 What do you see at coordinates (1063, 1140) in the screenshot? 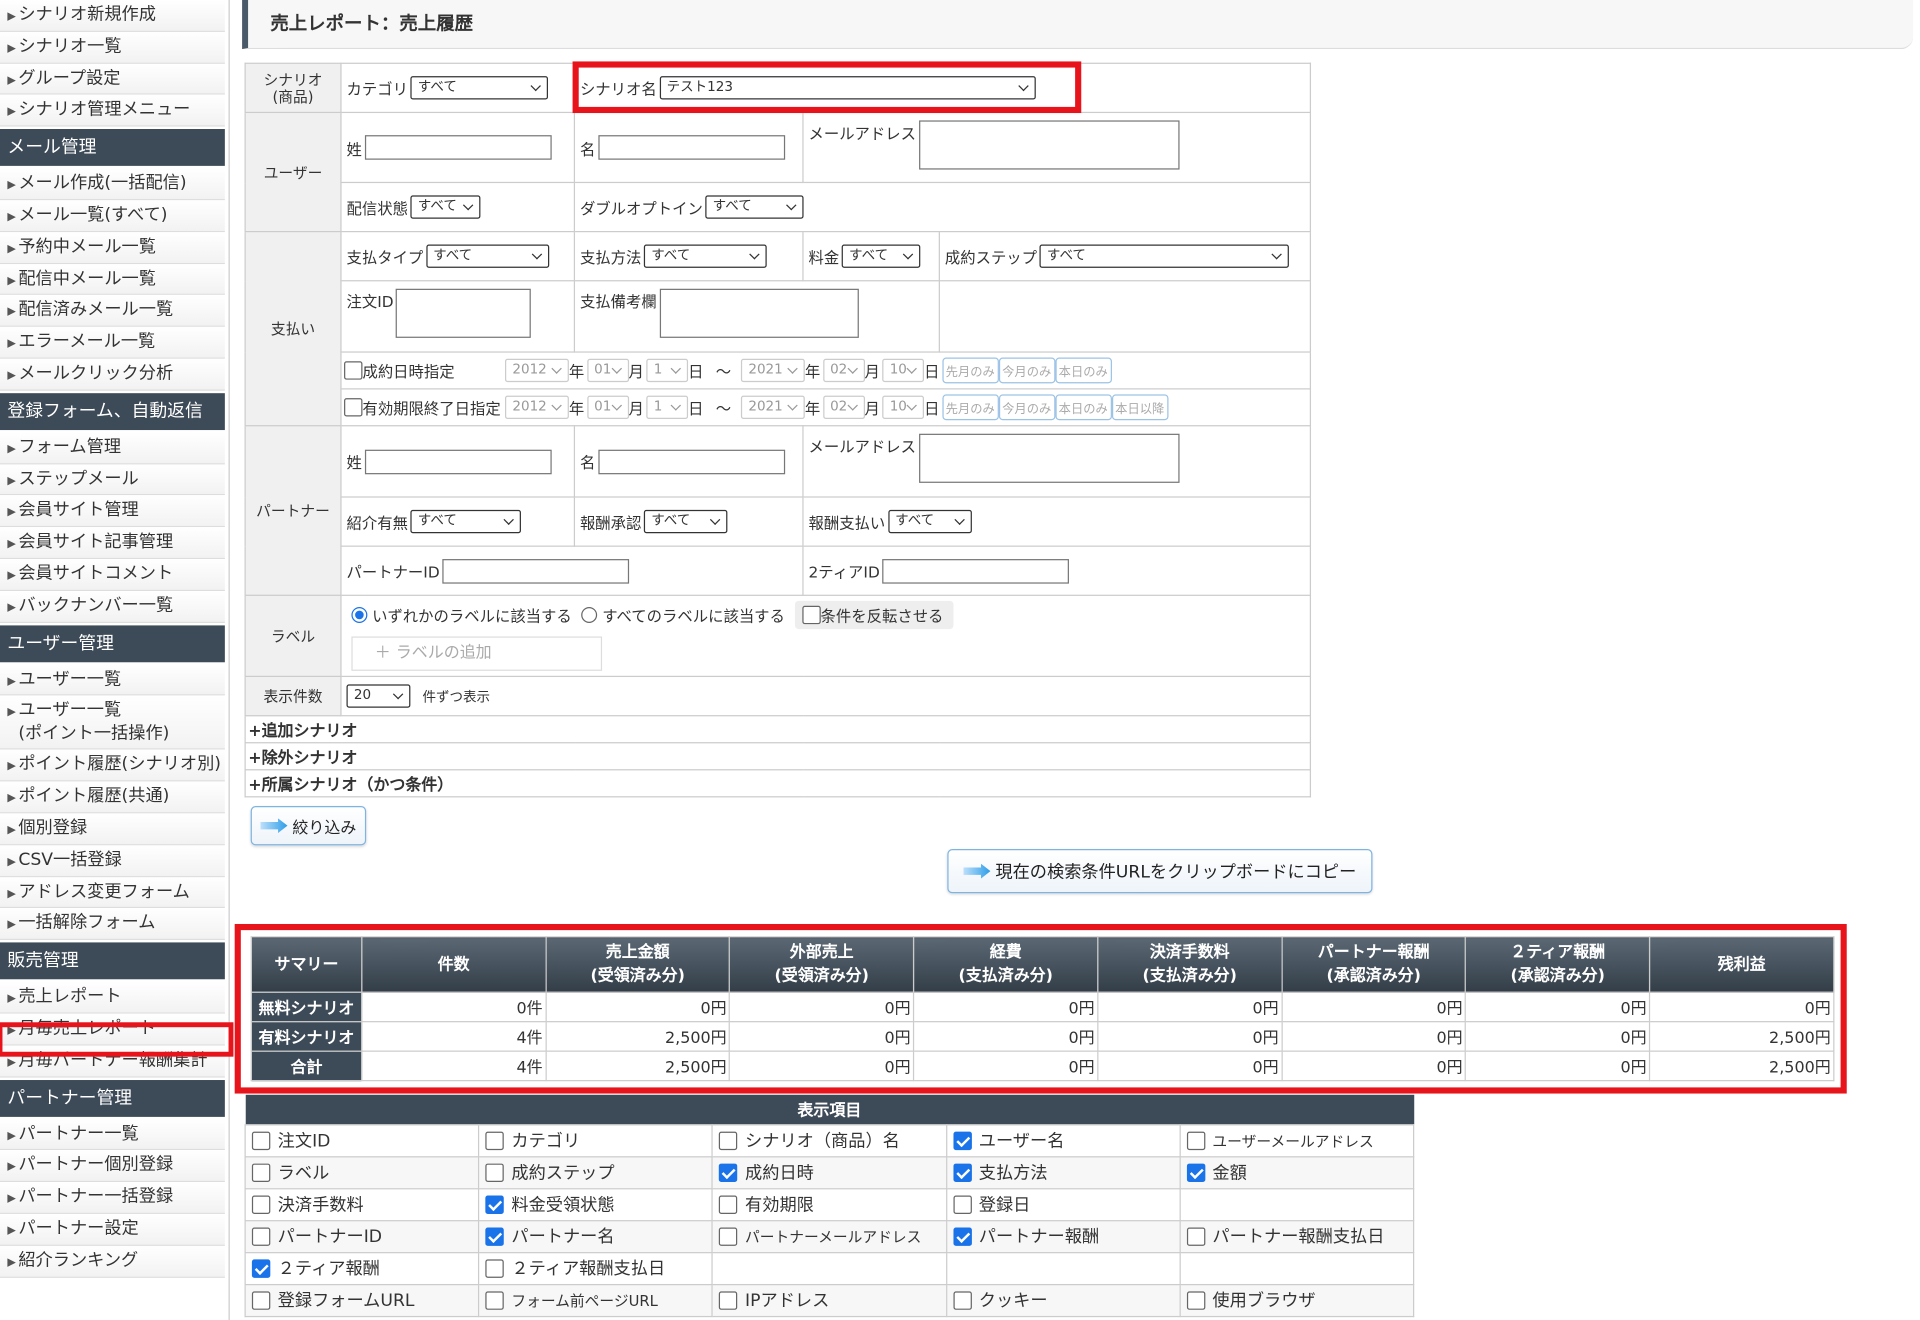
I see `display-item: ユーザー名` at bounding box center [1063, 1140].